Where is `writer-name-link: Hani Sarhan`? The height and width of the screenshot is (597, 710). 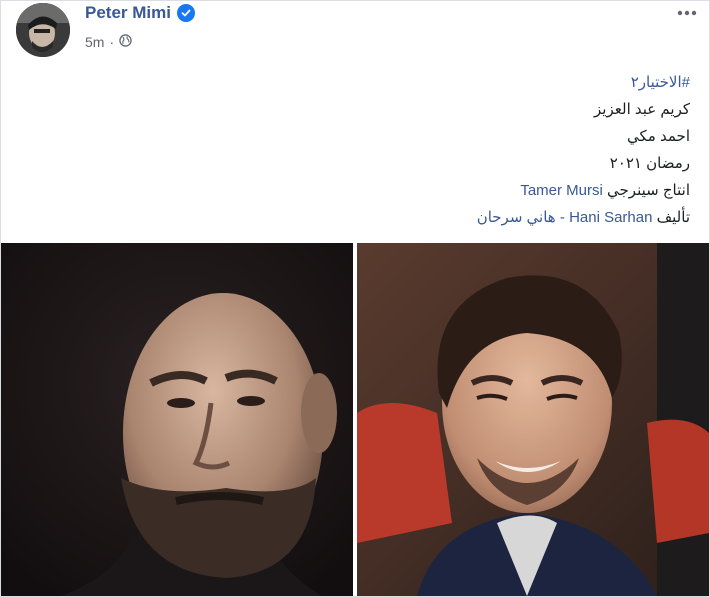
writer-name-link: Hani Sarhan is located at coordinates (610, 217).